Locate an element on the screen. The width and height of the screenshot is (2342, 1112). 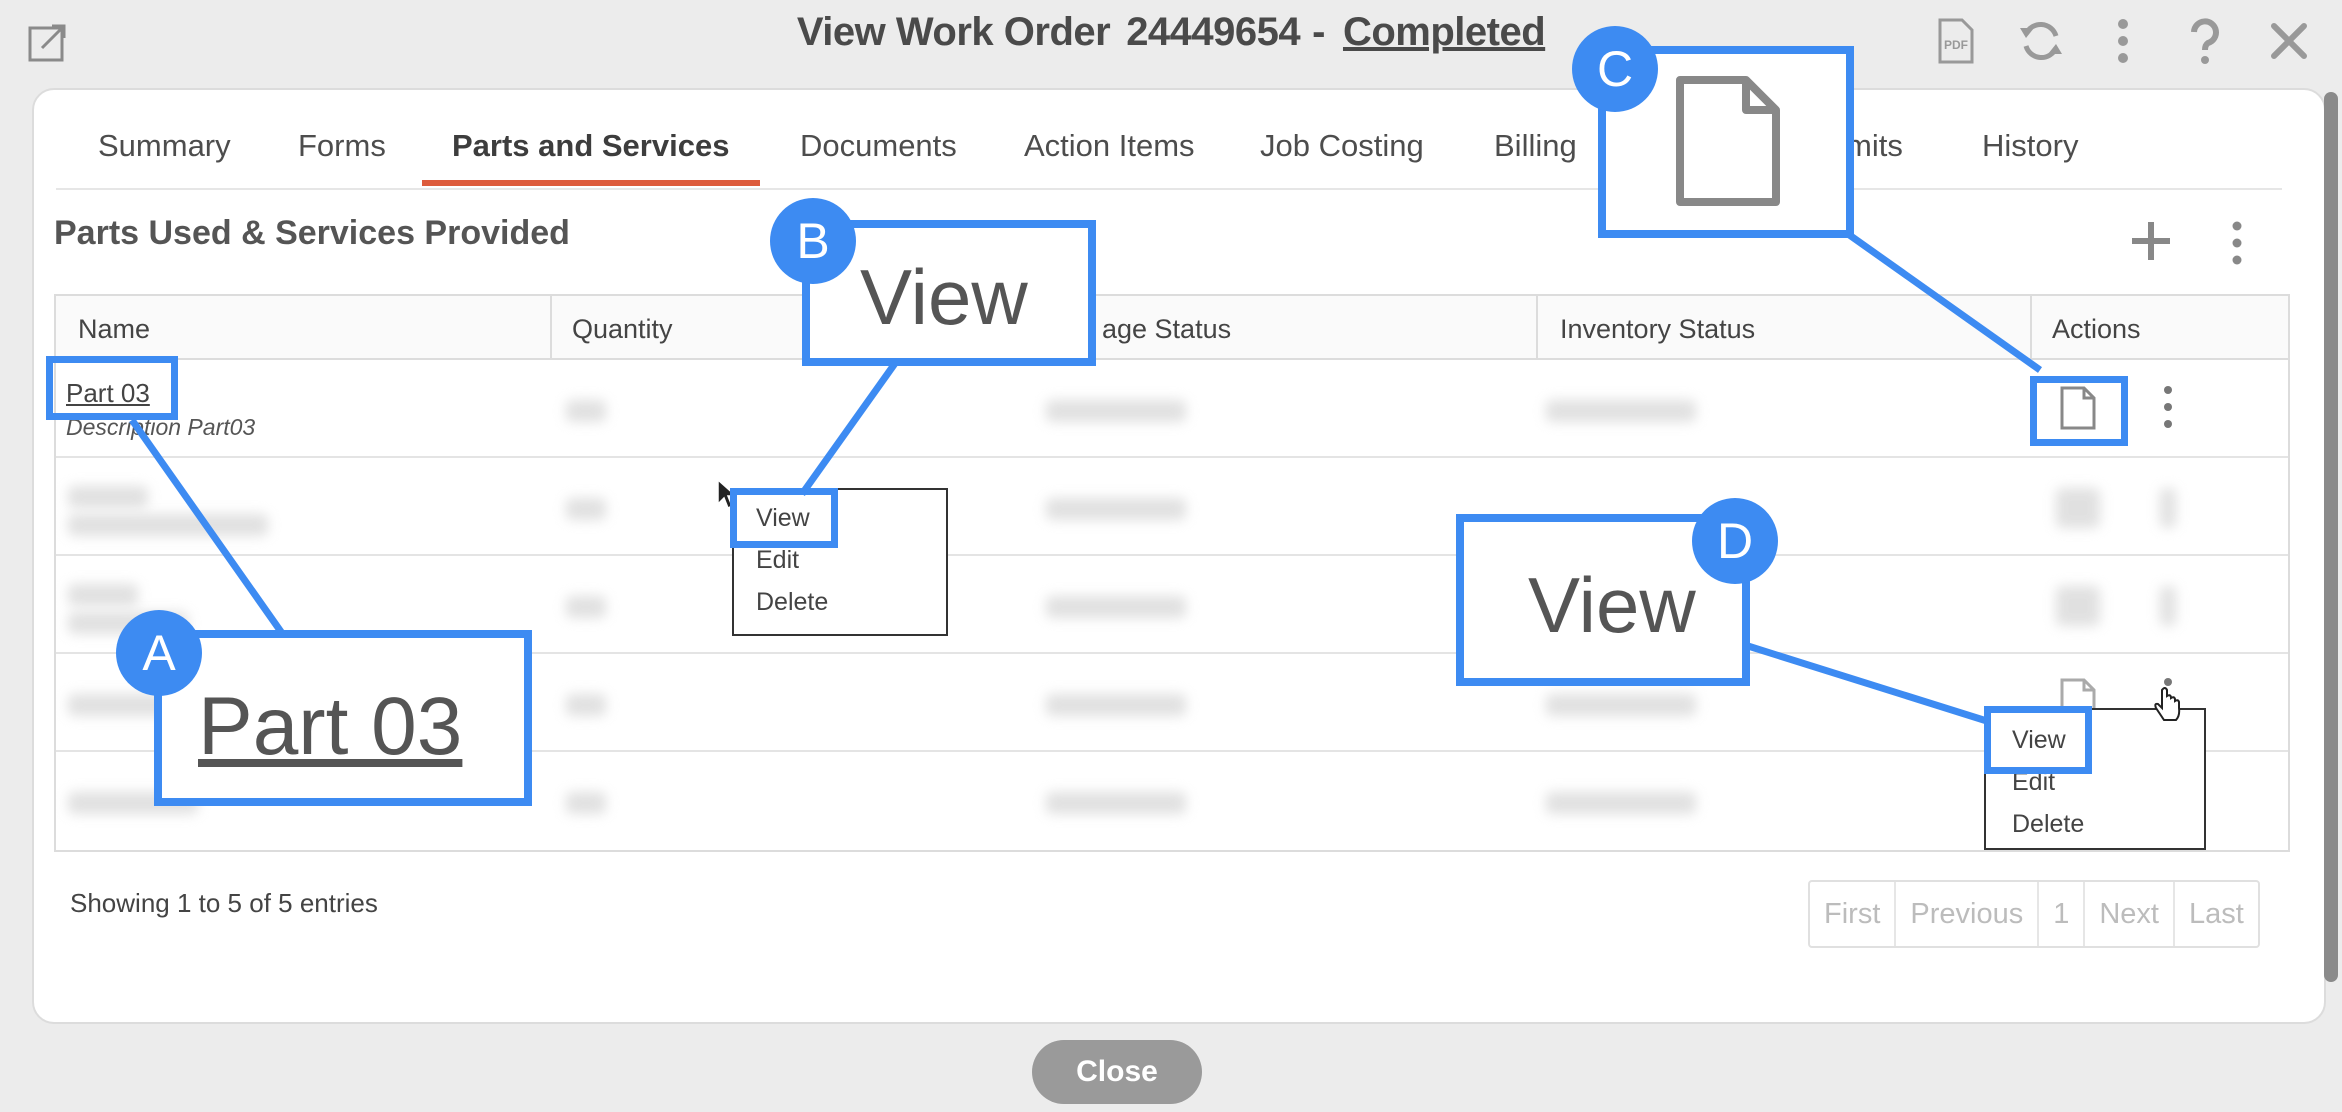
help-icon is located at coordinates (2205, 41).